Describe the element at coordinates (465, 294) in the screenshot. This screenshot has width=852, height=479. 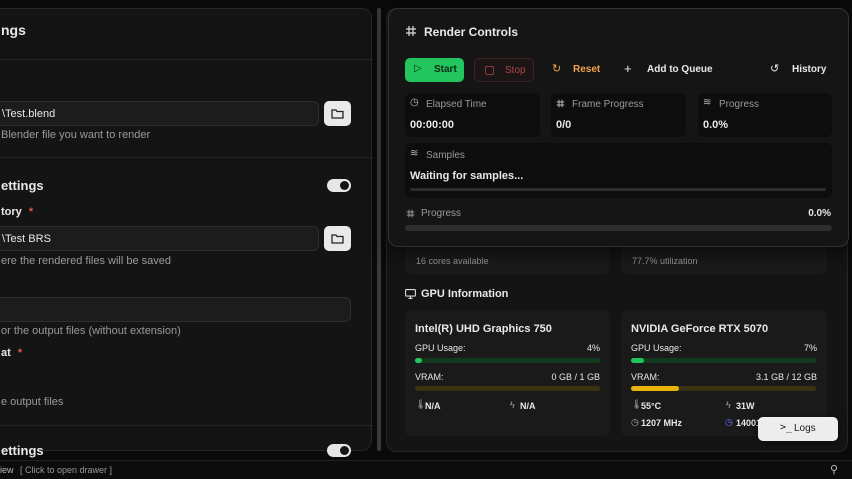
I see `gpu-section-title: GPU Information` at that location.